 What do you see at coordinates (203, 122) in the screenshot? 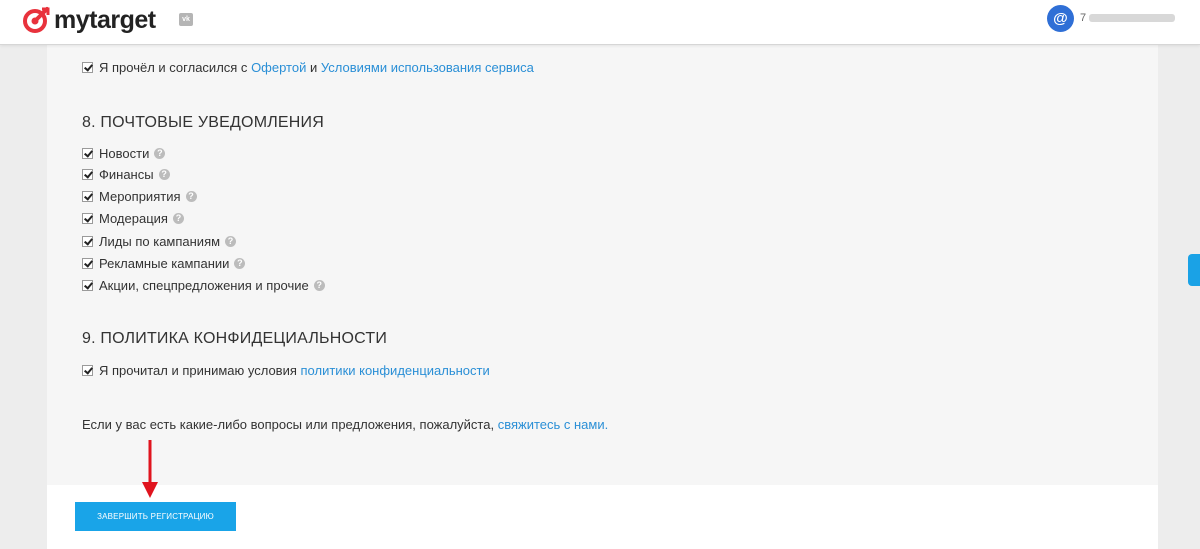
I see `notifications-section-title: 8. ПОЧТОВЫЕ УВЕДОМЛЕНИЯ` at bounding box center [203, 122].